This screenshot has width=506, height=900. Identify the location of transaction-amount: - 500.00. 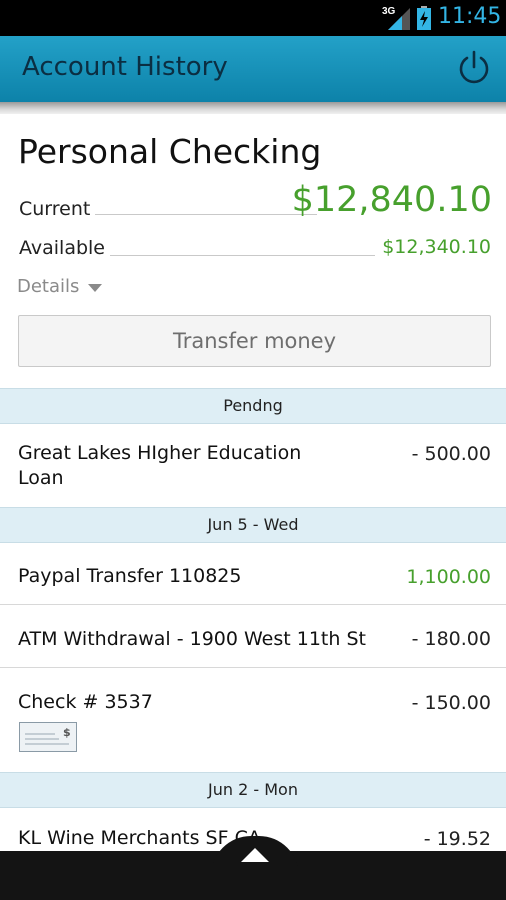
(451, 454).